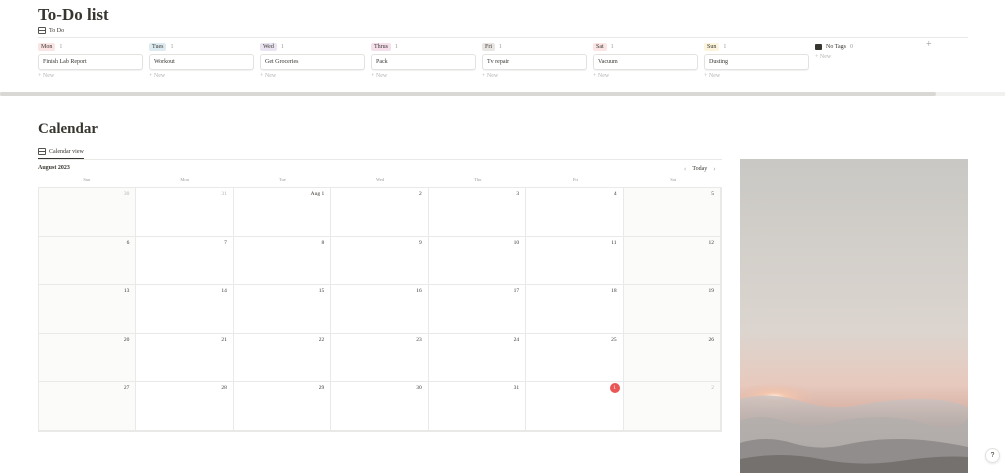 The width and height of the screenshot is (1005, 473). What do you see at coordinates (126, 388) in the screenshot?
I see `day-number: 27` at bounding box center [126, 388].